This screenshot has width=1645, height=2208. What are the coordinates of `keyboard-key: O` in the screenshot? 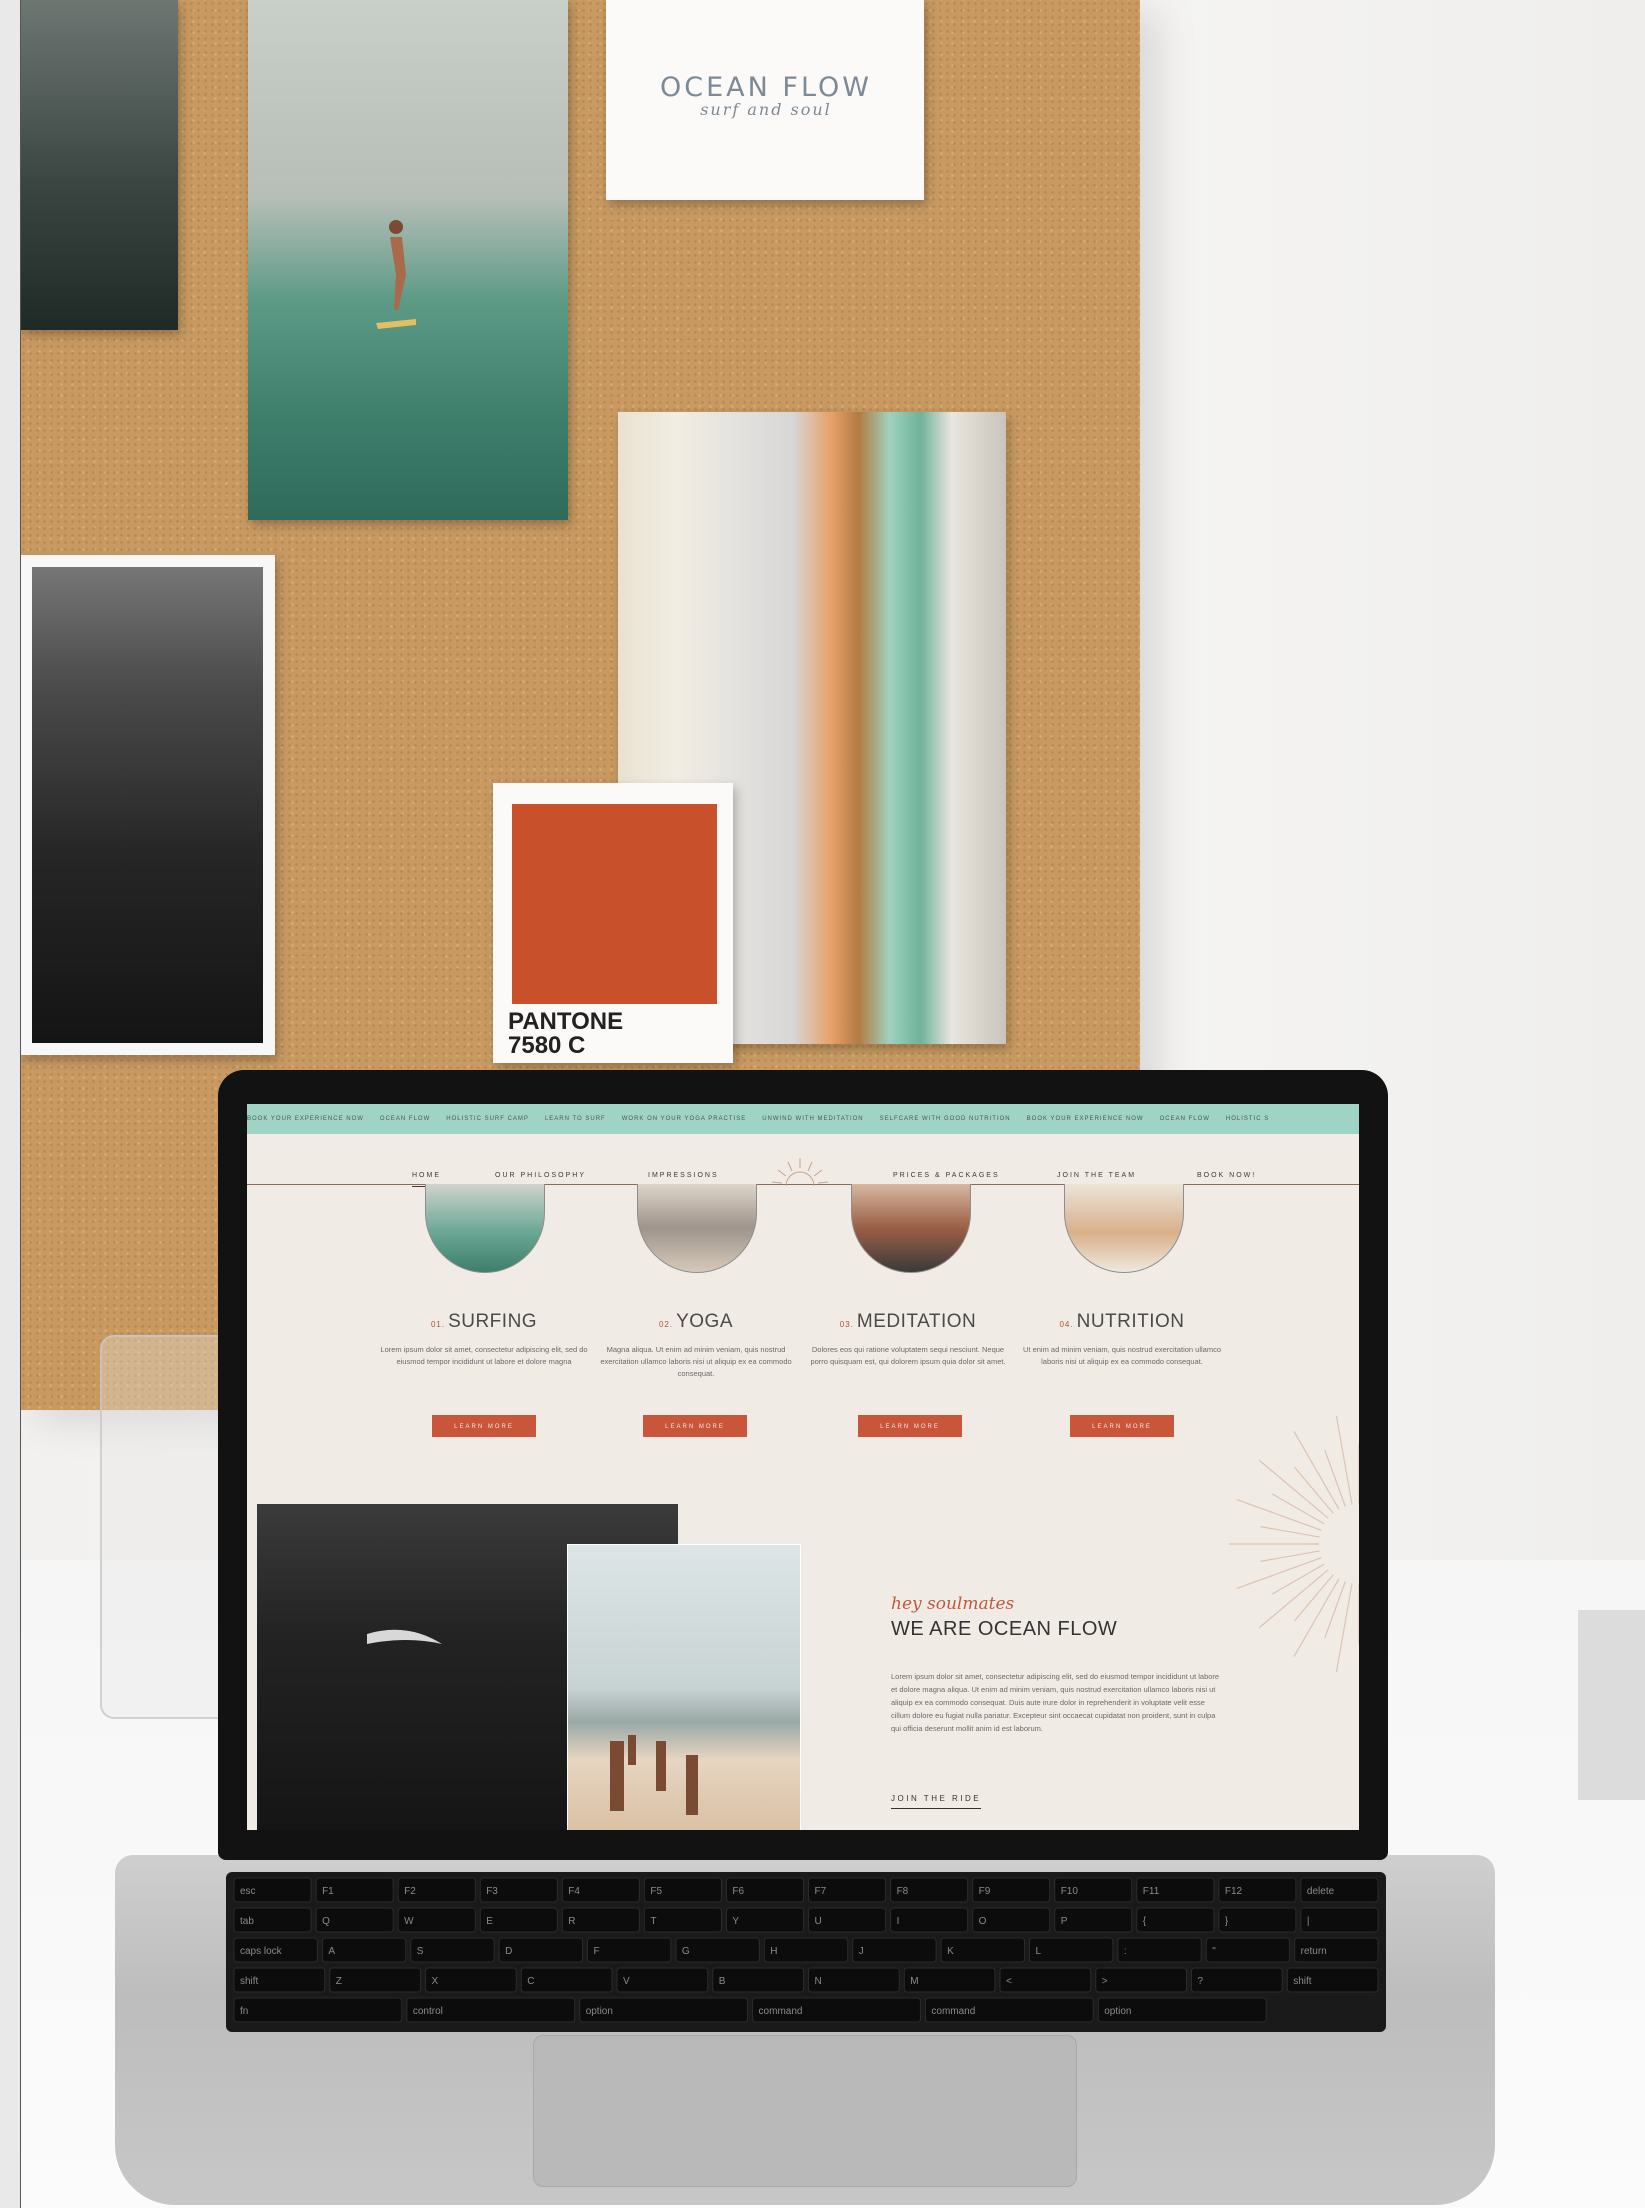 It's located at (1011, 1920).